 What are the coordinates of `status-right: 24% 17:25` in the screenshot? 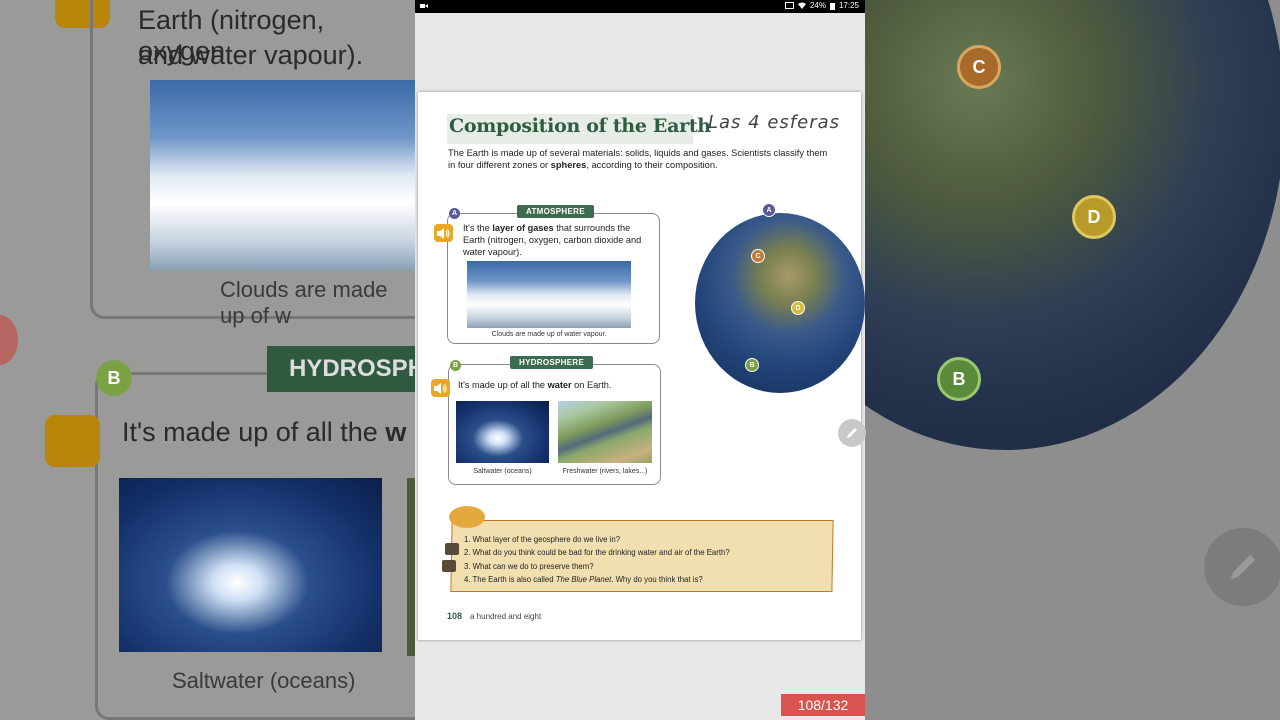 It's located at (821, 5).